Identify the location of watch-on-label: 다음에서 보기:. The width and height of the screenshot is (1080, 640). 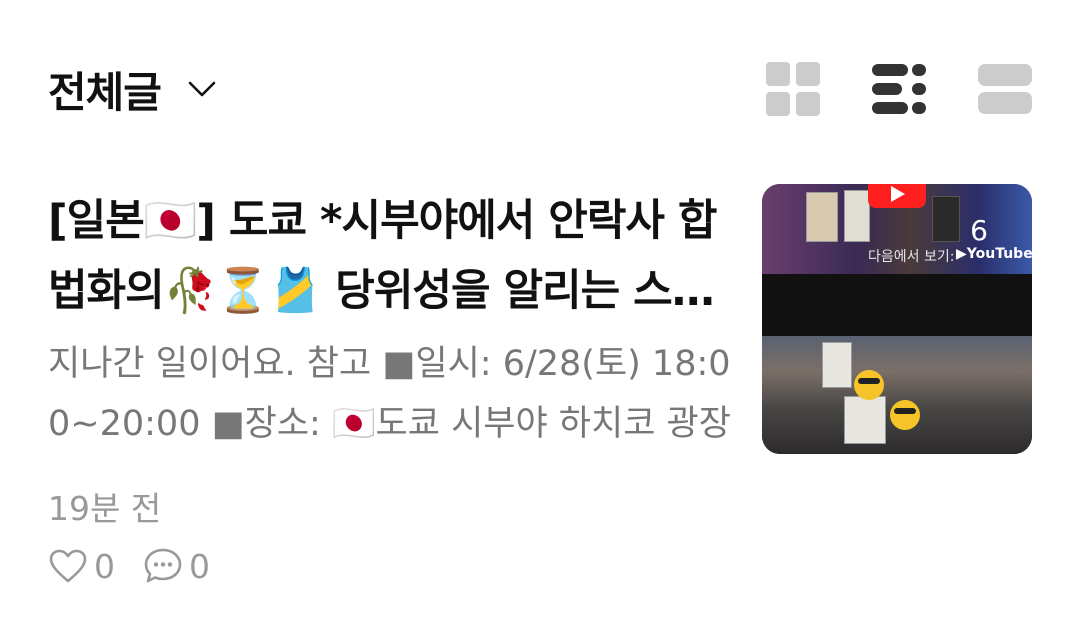
(911, 257).